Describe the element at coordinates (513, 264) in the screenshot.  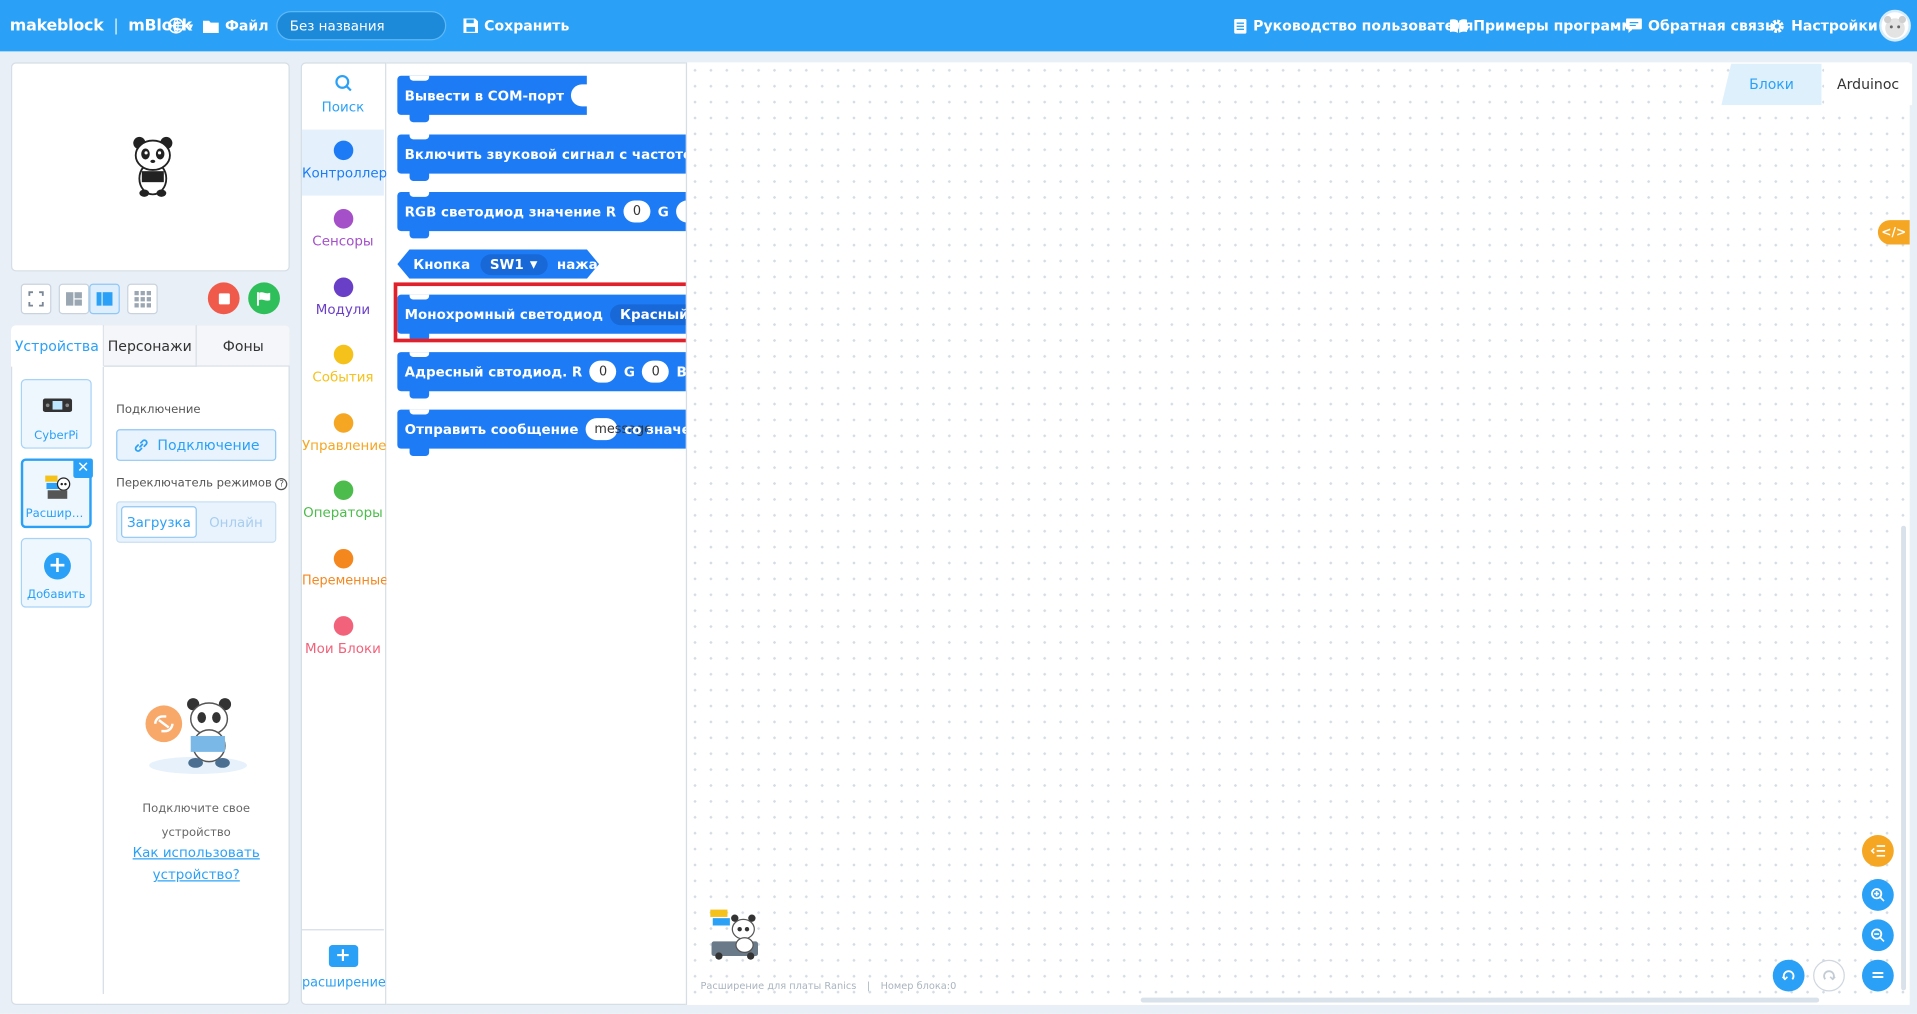
I see `block-dropdown: SW1 ▼` at that location.